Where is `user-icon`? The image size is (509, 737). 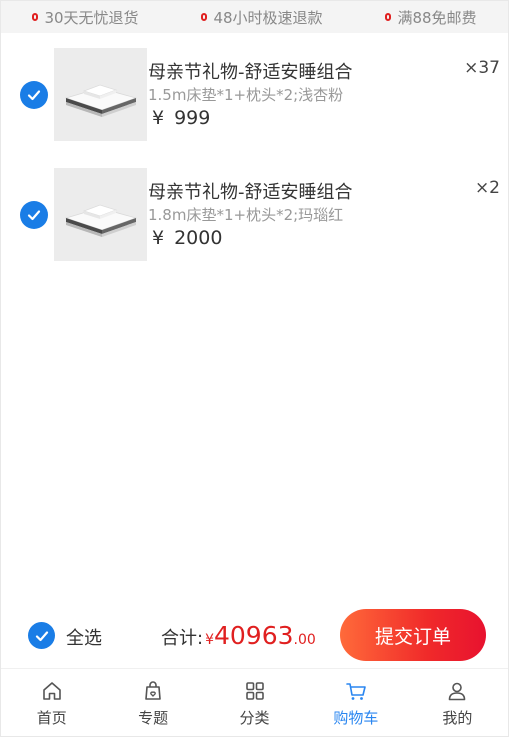
user-icon is located at coordinates (457, 691).